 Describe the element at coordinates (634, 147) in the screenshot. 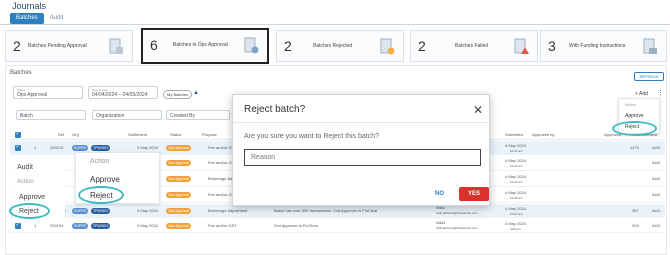

I see `row-approved: 1475` at that location.